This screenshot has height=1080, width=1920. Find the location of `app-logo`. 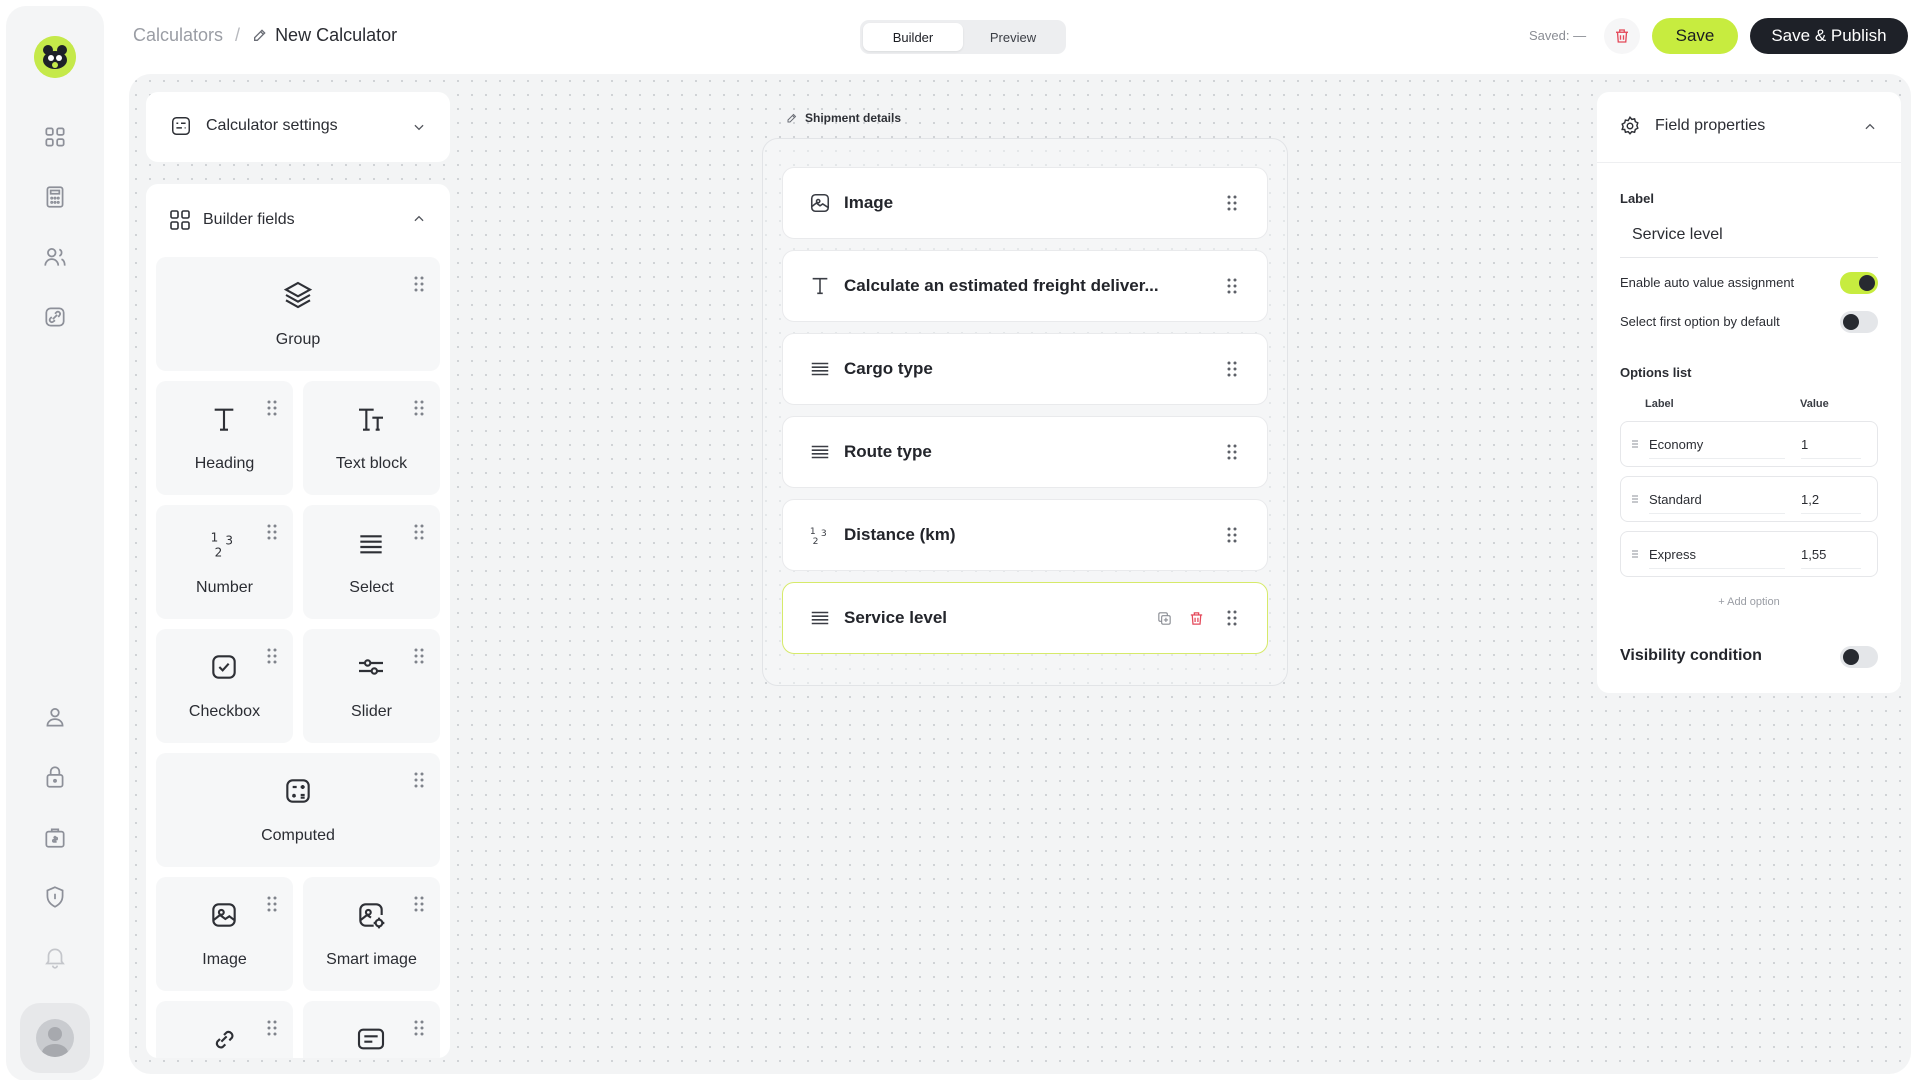

app-logo is located at coordinates (55, 57).